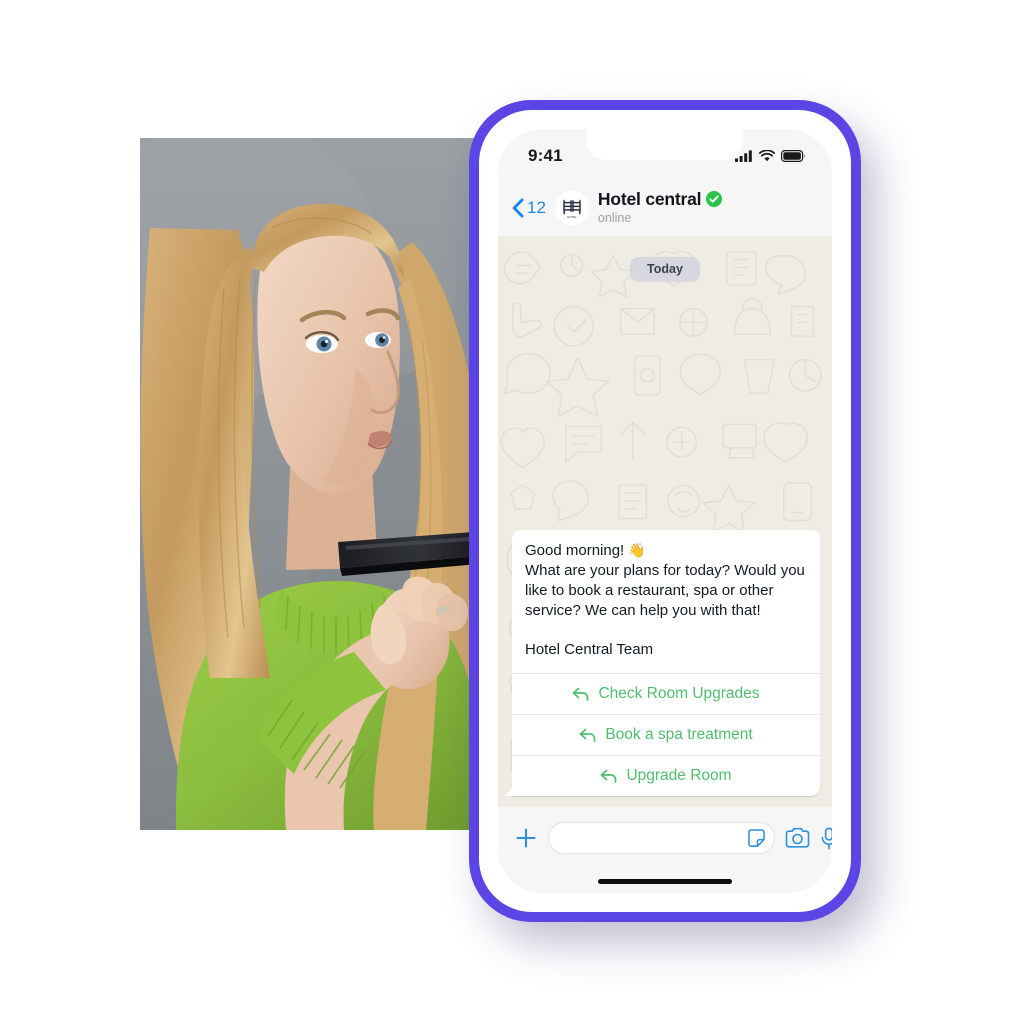  What do you see at coordinates (714, 199) in the screenshot?
I see `verified-check-icon` at bounding box center [714, 199].